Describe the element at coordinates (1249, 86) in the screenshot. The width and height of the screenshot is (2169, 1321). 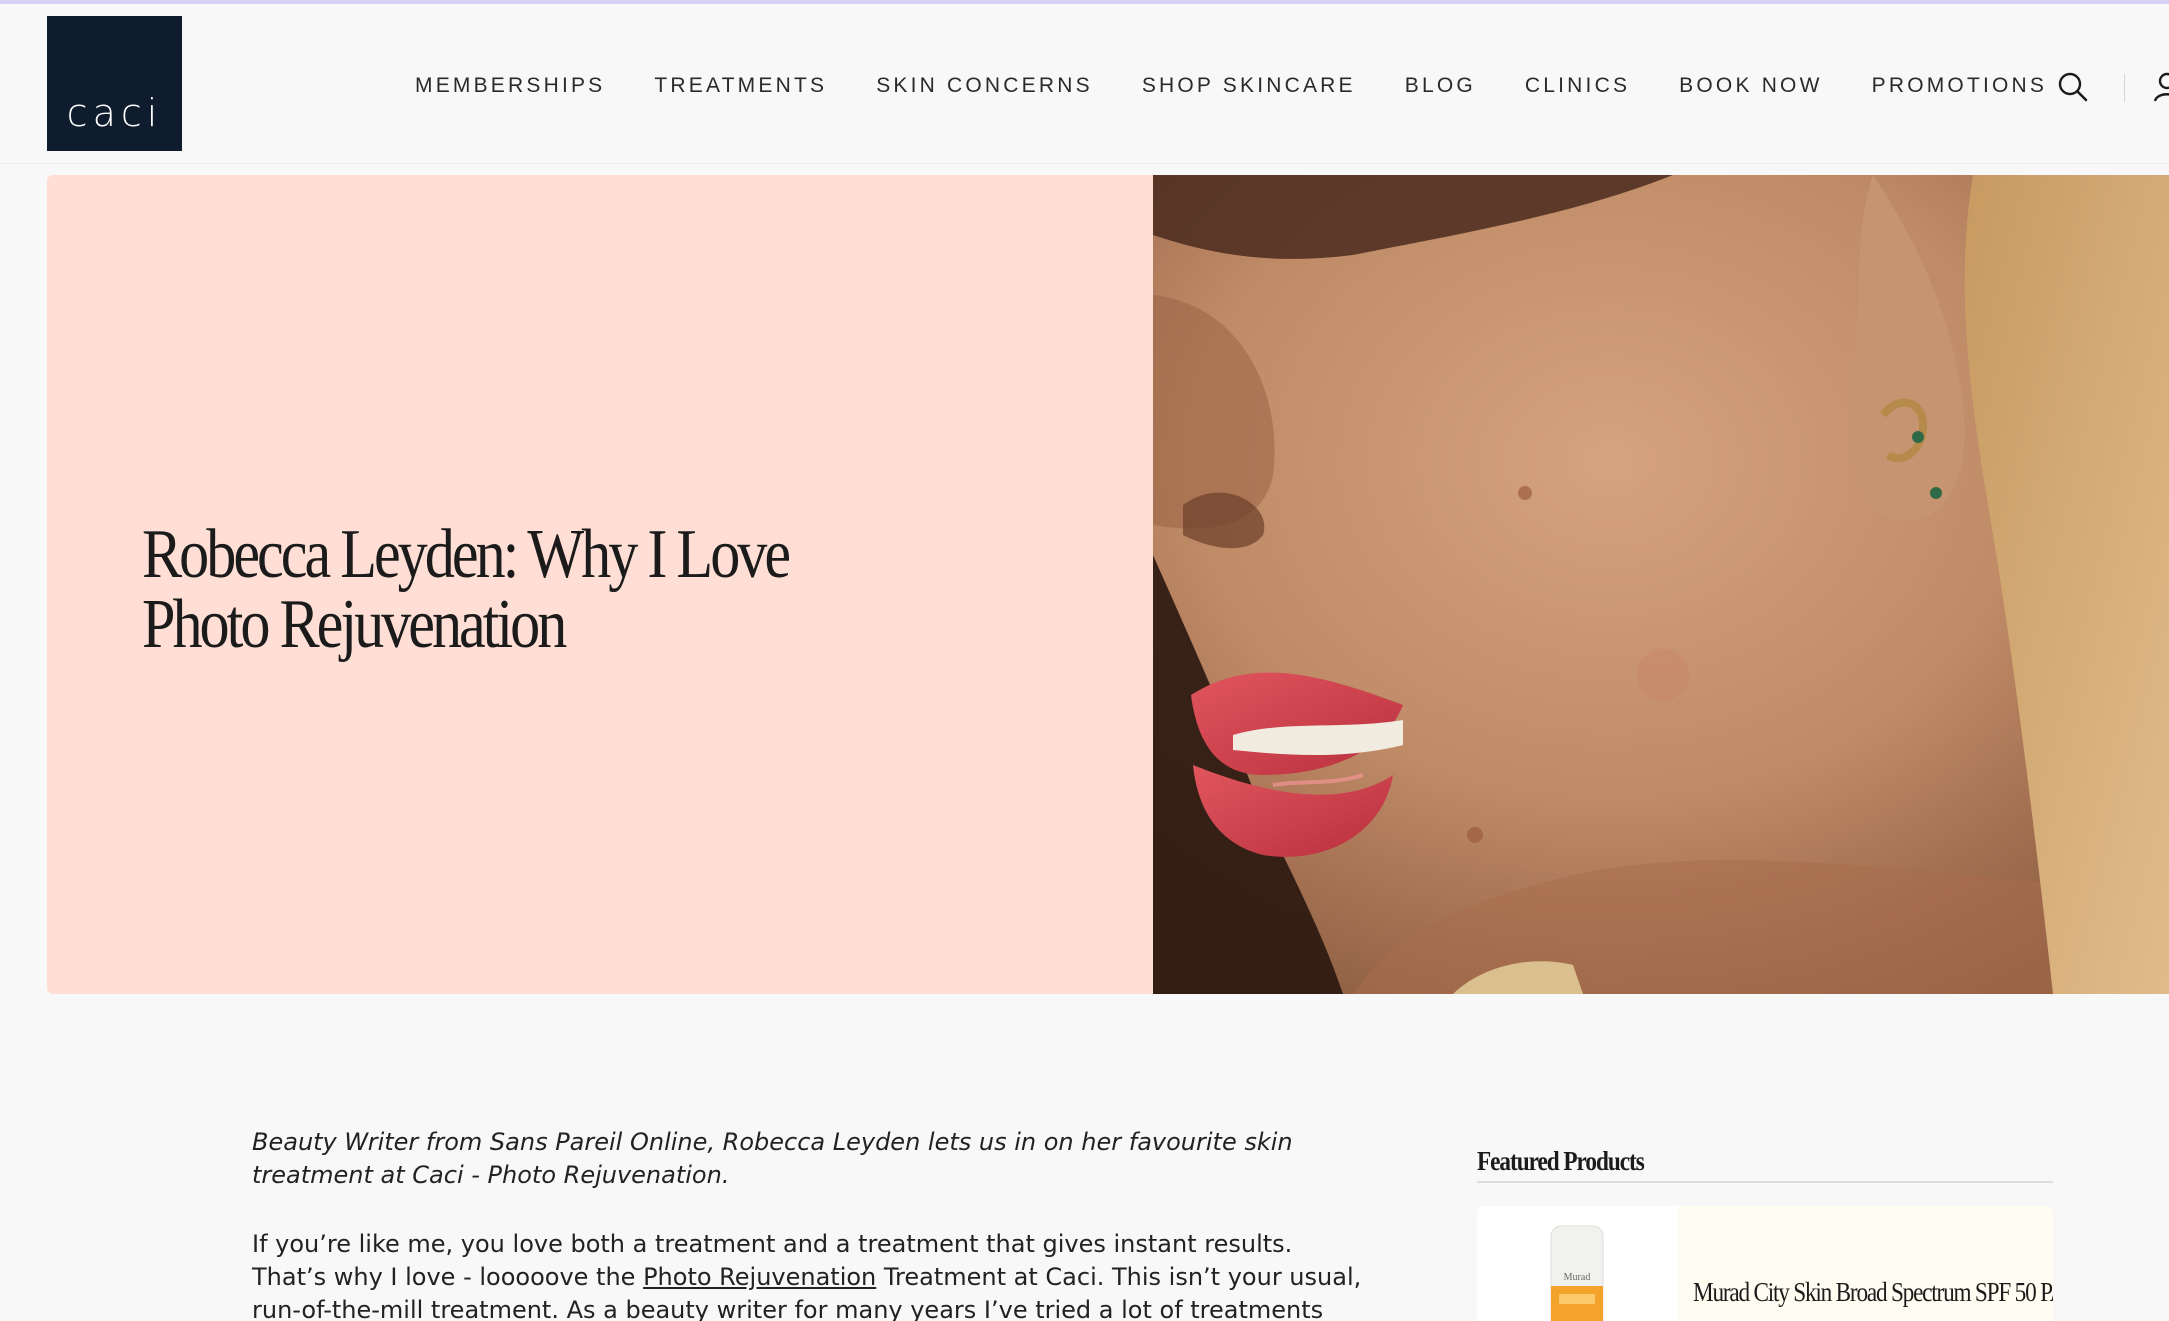
I see `nav-shop-skincare: SHOP SKINCARE` at that location.